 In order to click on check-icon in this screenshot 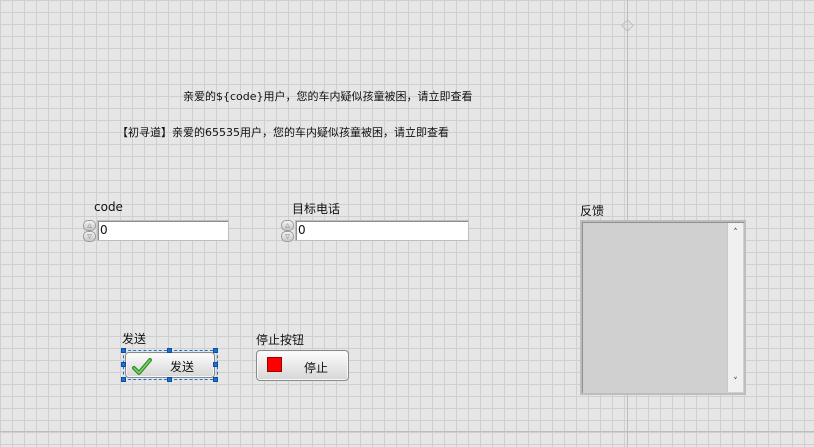, I will do `click(142, 366)`.